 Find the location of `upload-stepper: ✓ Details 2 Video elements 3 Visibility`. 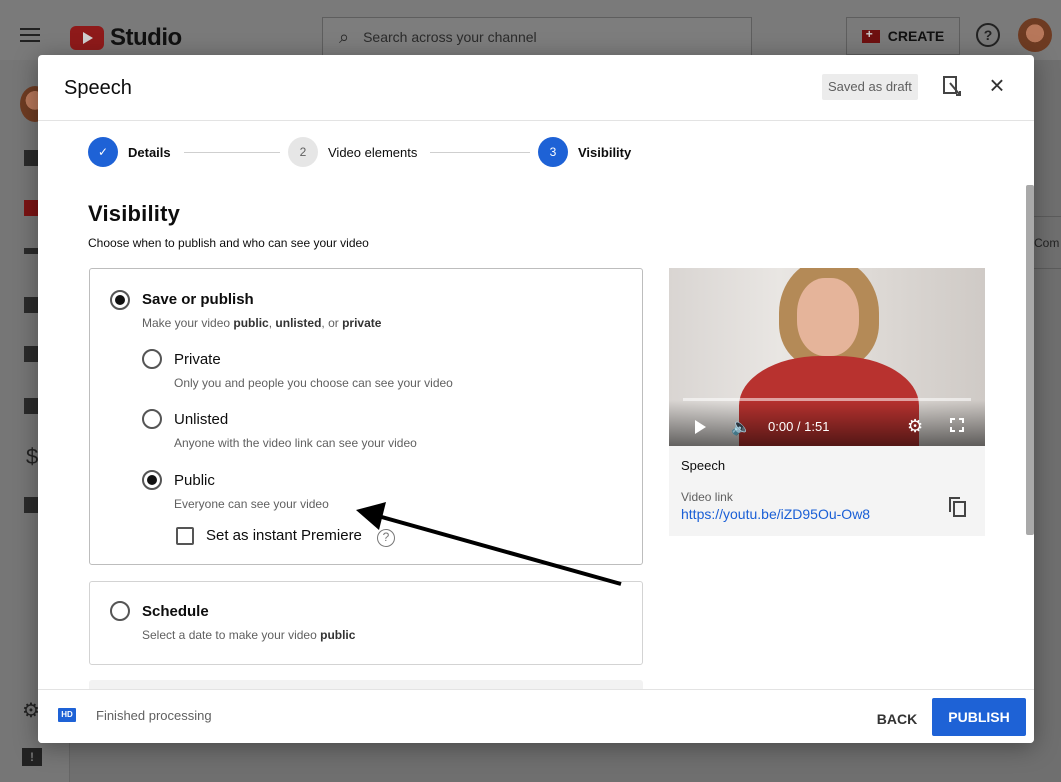

upload-stepper: ✓ Details 2 Video elements 3 Visibility is located at coordinates (368, 153).